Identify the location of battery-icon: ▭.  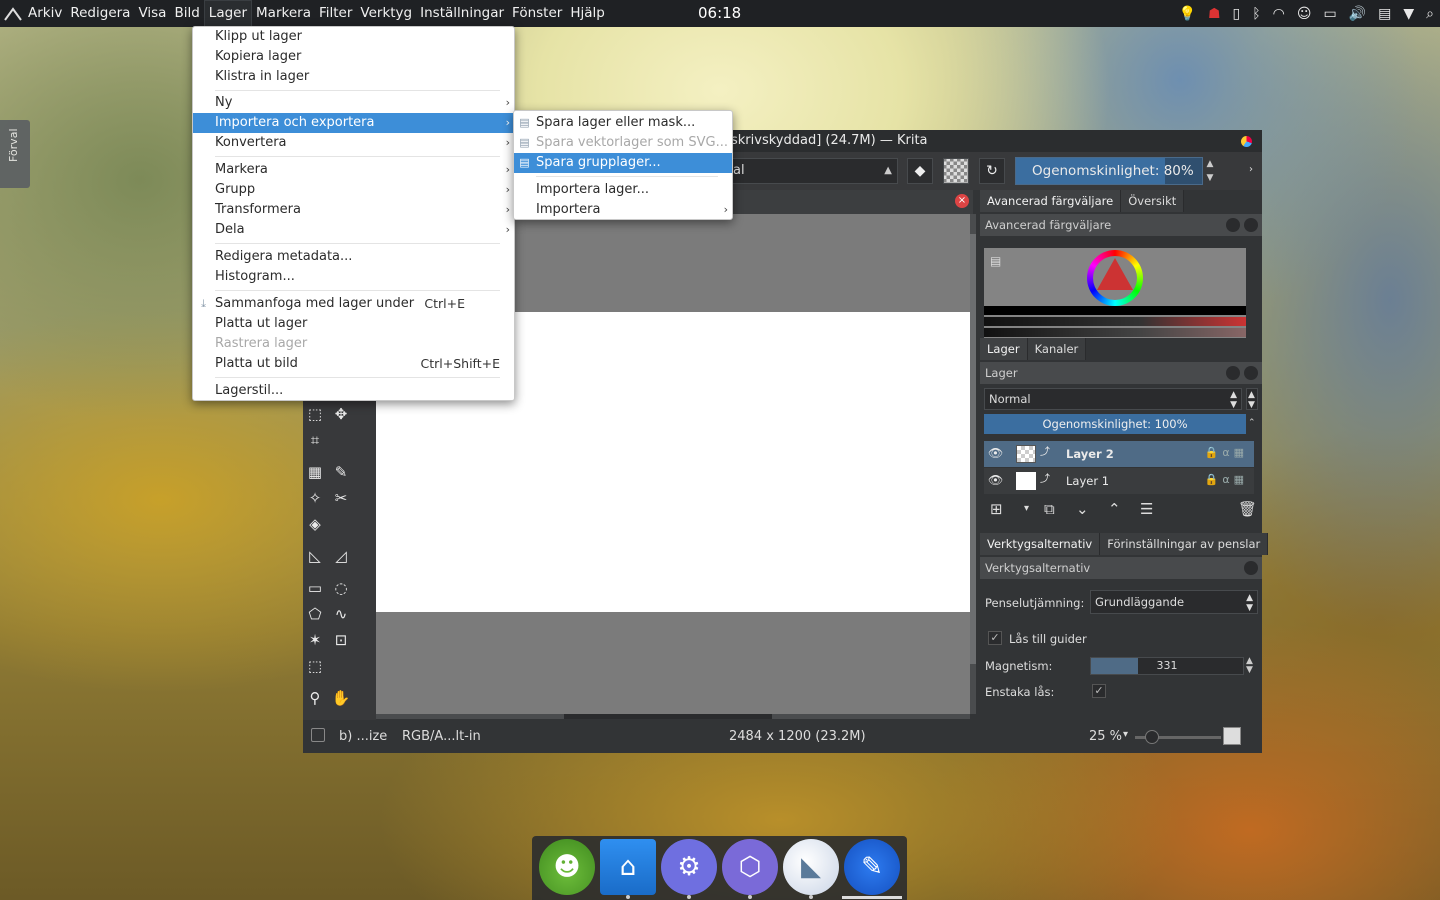
(1329, 14).